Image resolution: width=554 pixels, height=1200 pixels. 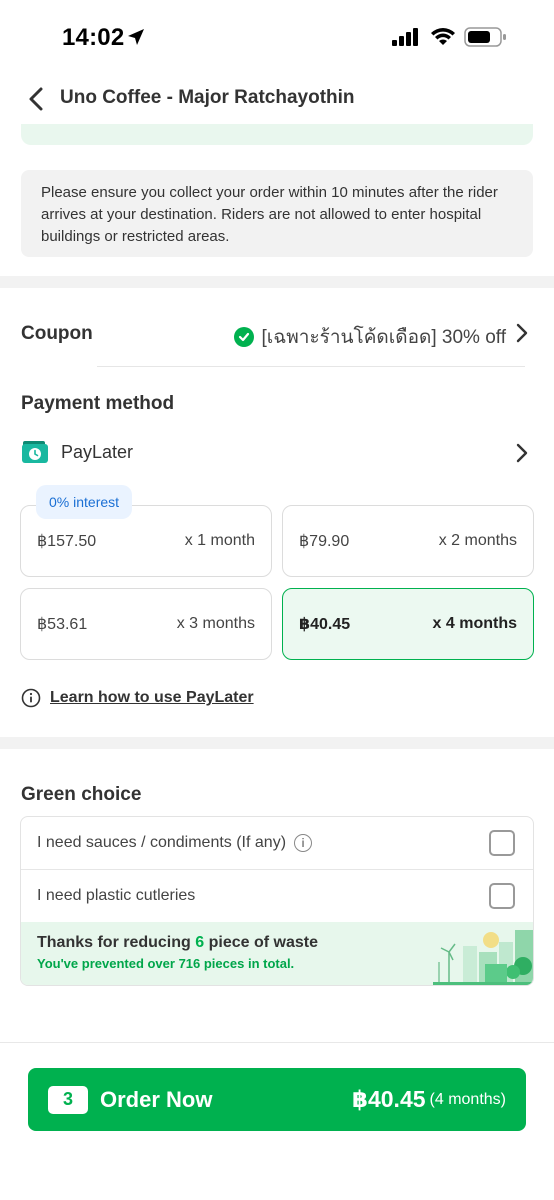 I want to click on order-now-button: 3 Order Now ฿40.45 (4 months), so click(x=277, y=1099).